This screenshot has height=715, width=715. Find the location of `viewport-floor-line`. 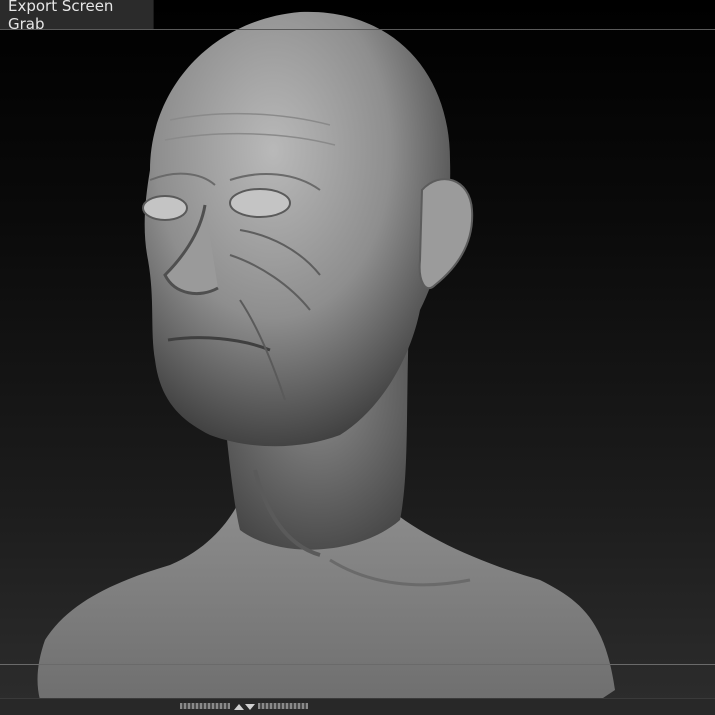

viewport-floor-line is located at coordinates (357, 664).